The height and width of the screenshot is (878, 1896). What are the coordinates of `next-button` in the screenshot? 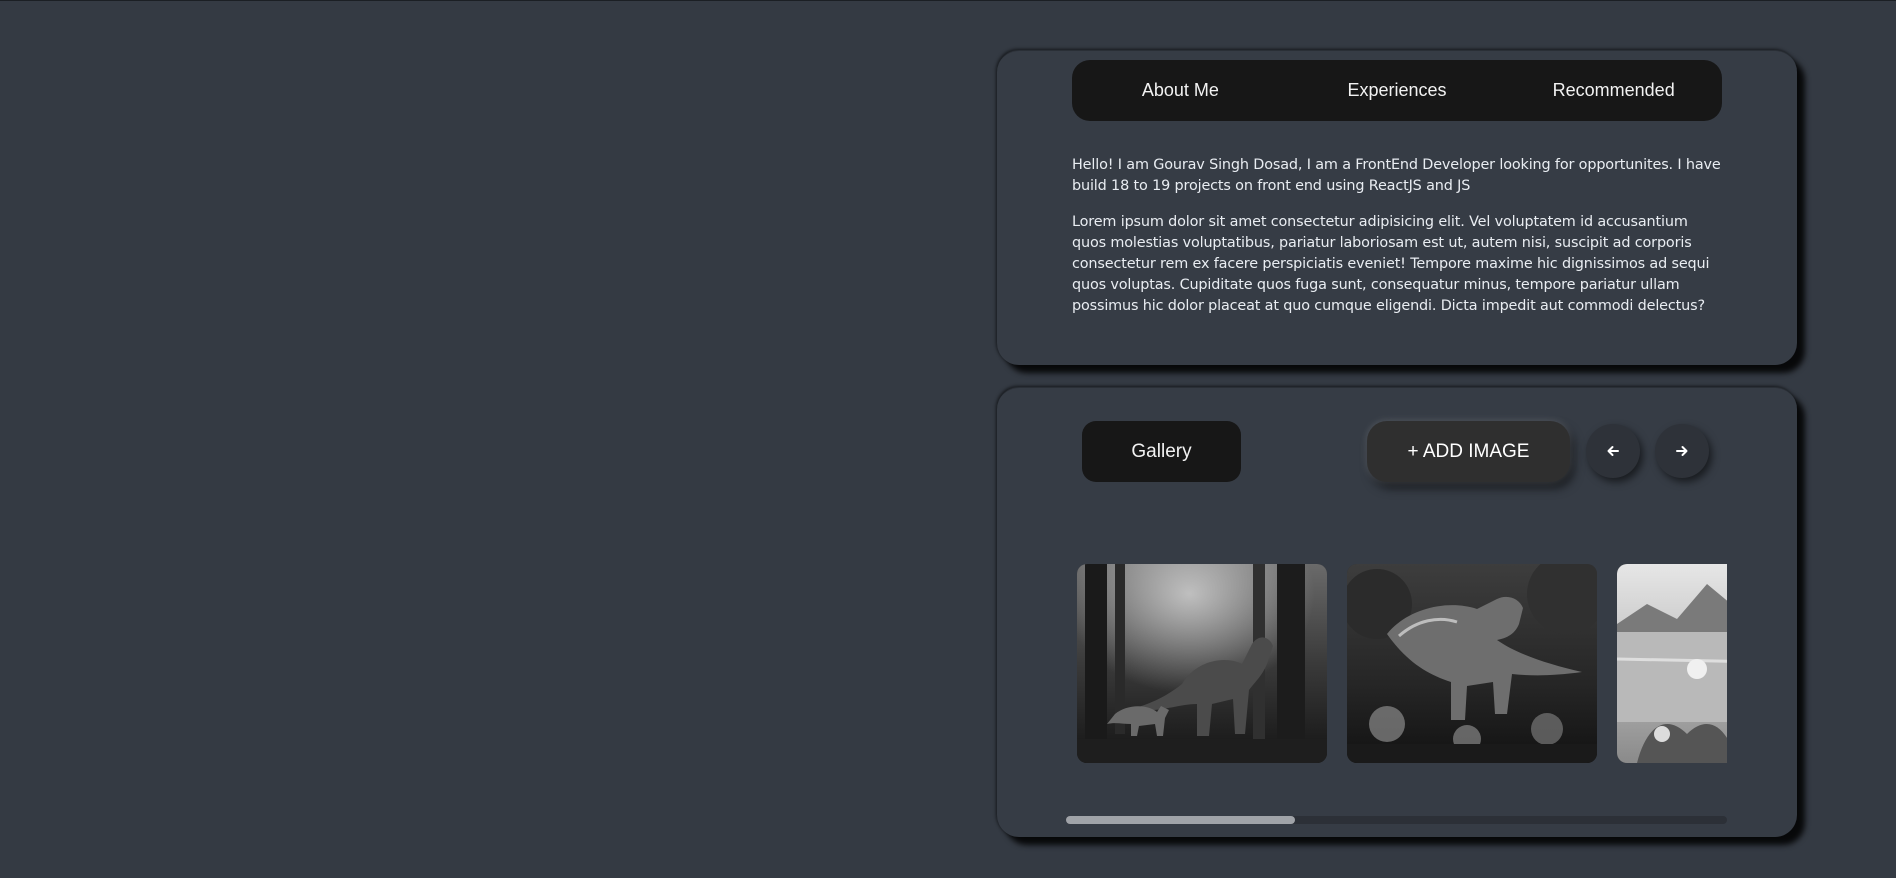 It's located at (1682, 451).